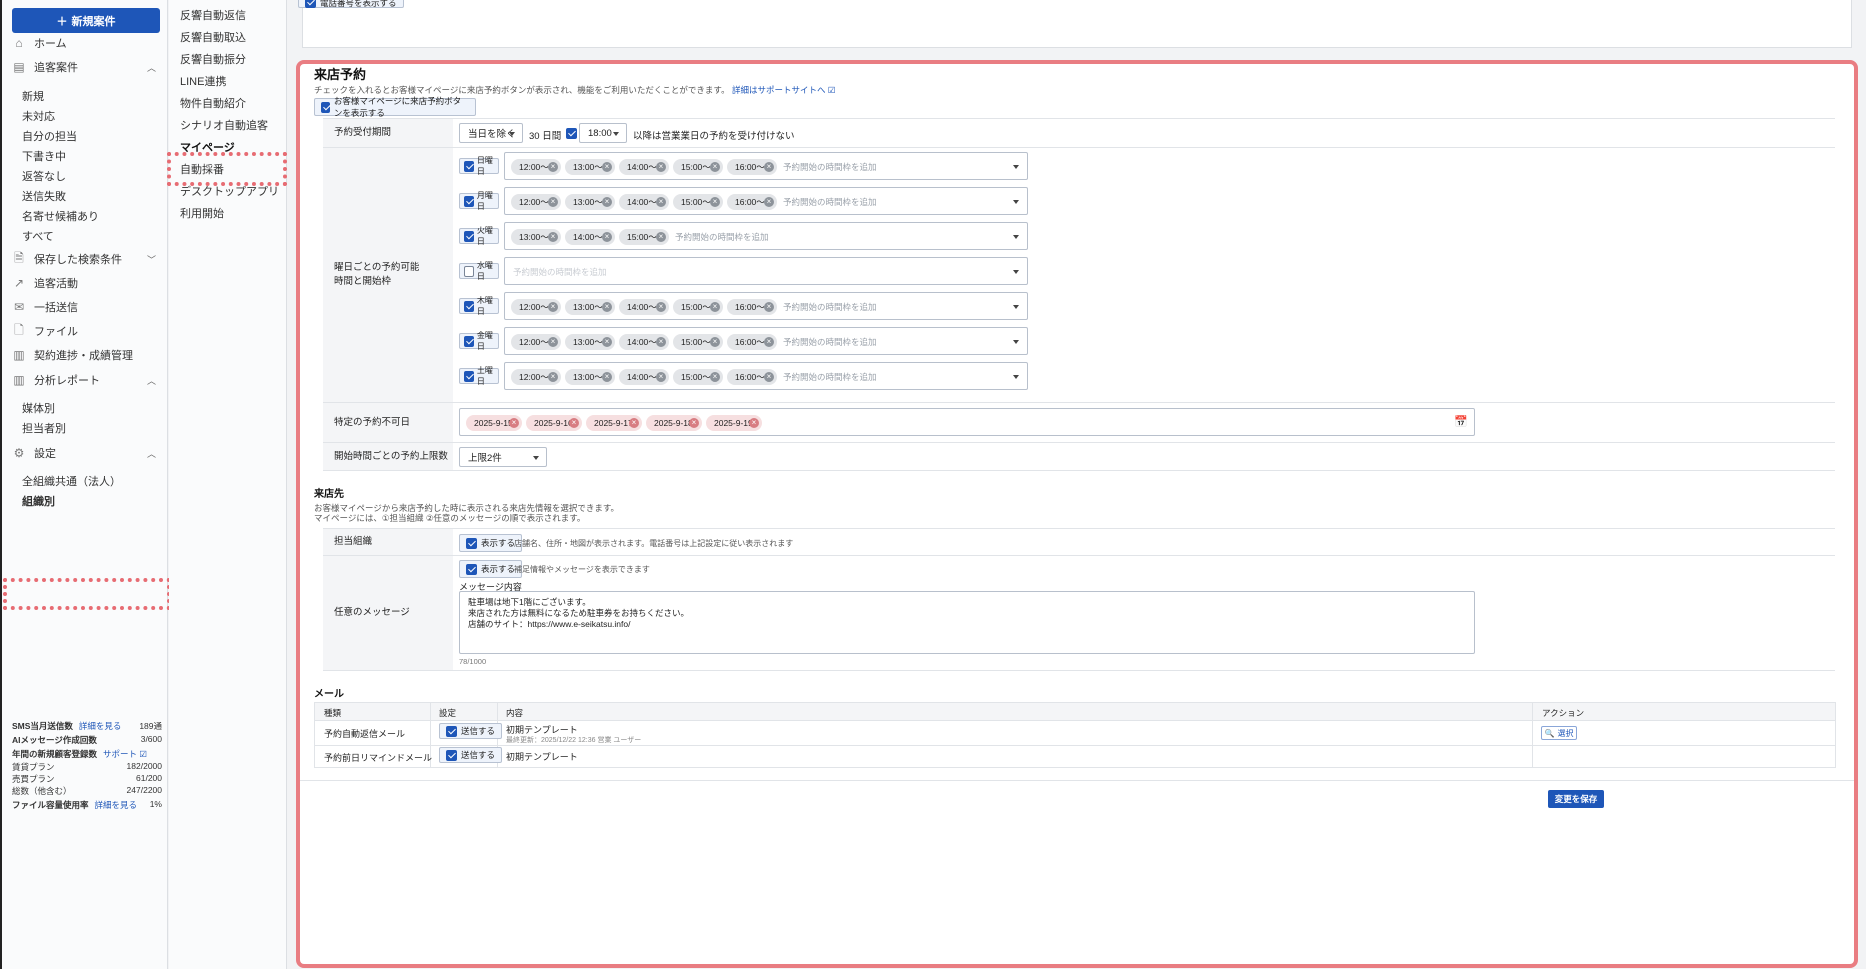 This screenshot has width=1866, height=969. What do you see at coordinates (479, 201) in the screenshot?
I see `day-checkbox-1: 月曜日` at bounding box center [479, 201].